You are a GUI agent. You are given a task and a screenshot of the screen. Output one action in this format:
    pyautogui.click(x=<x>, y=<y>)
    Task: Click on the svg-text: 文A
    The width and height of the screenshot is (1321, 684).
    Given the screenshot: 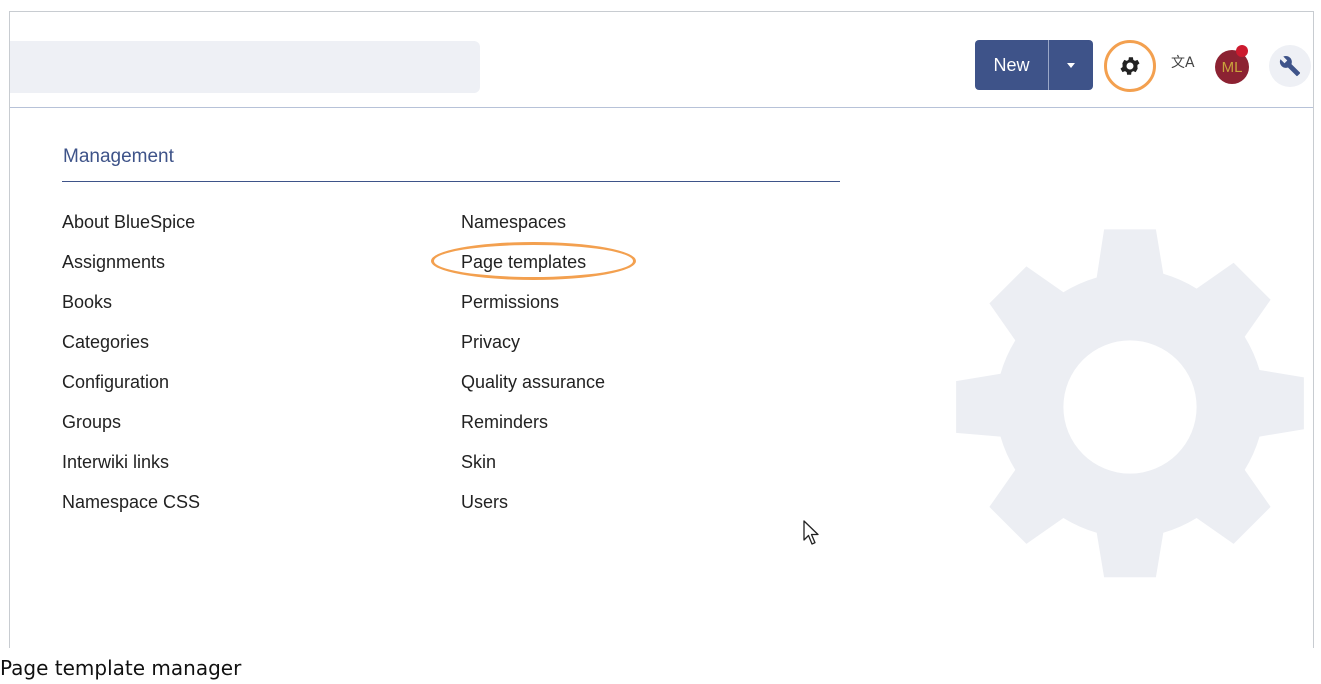 What is the action you would take?
    pyautogui.click(x=1183, y=63)
    